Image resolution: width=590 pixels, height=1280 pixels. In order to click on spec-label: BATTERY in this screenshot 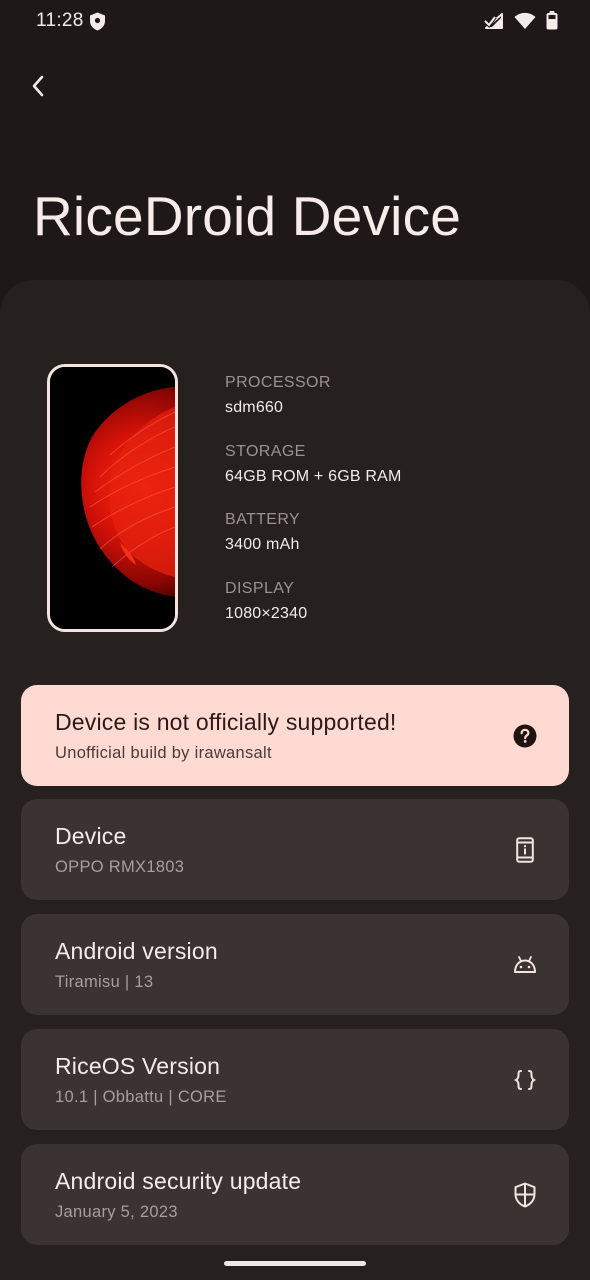, I will do `click(263, 519)`.